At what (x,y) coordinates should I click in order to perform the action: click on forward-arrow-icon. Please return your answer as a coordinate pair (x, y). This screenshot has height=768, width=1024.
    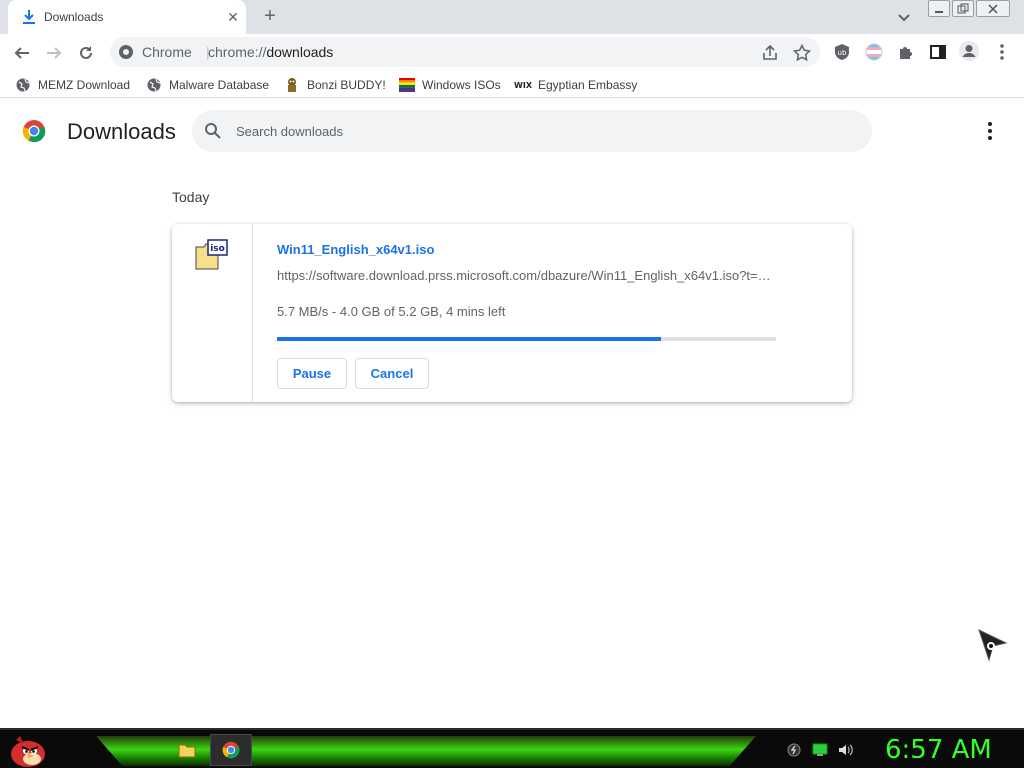
    Looking at the image, I should click on (54, 53).